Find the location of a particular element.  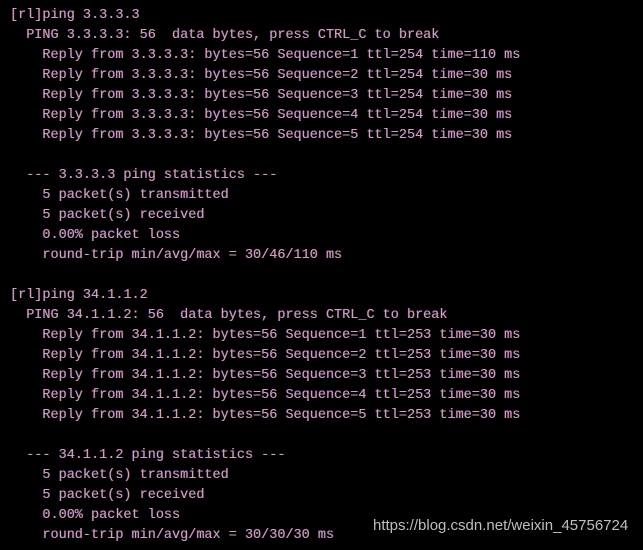

terminal-line: round-trip min/avg/max = 30/46/110 ms is located at coordinates (176, 255).